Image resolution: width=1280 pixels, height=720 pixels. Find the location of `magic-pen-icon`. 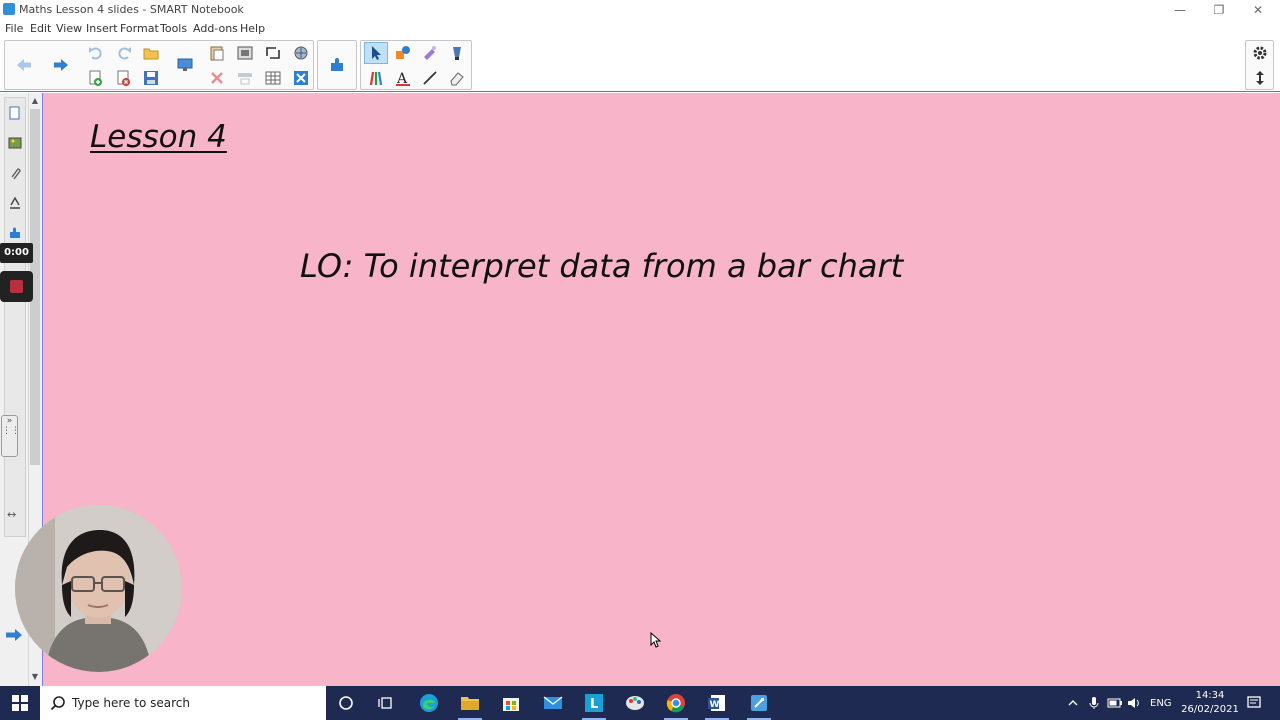

magic-pen-icon is located at coordinates (430, 53).